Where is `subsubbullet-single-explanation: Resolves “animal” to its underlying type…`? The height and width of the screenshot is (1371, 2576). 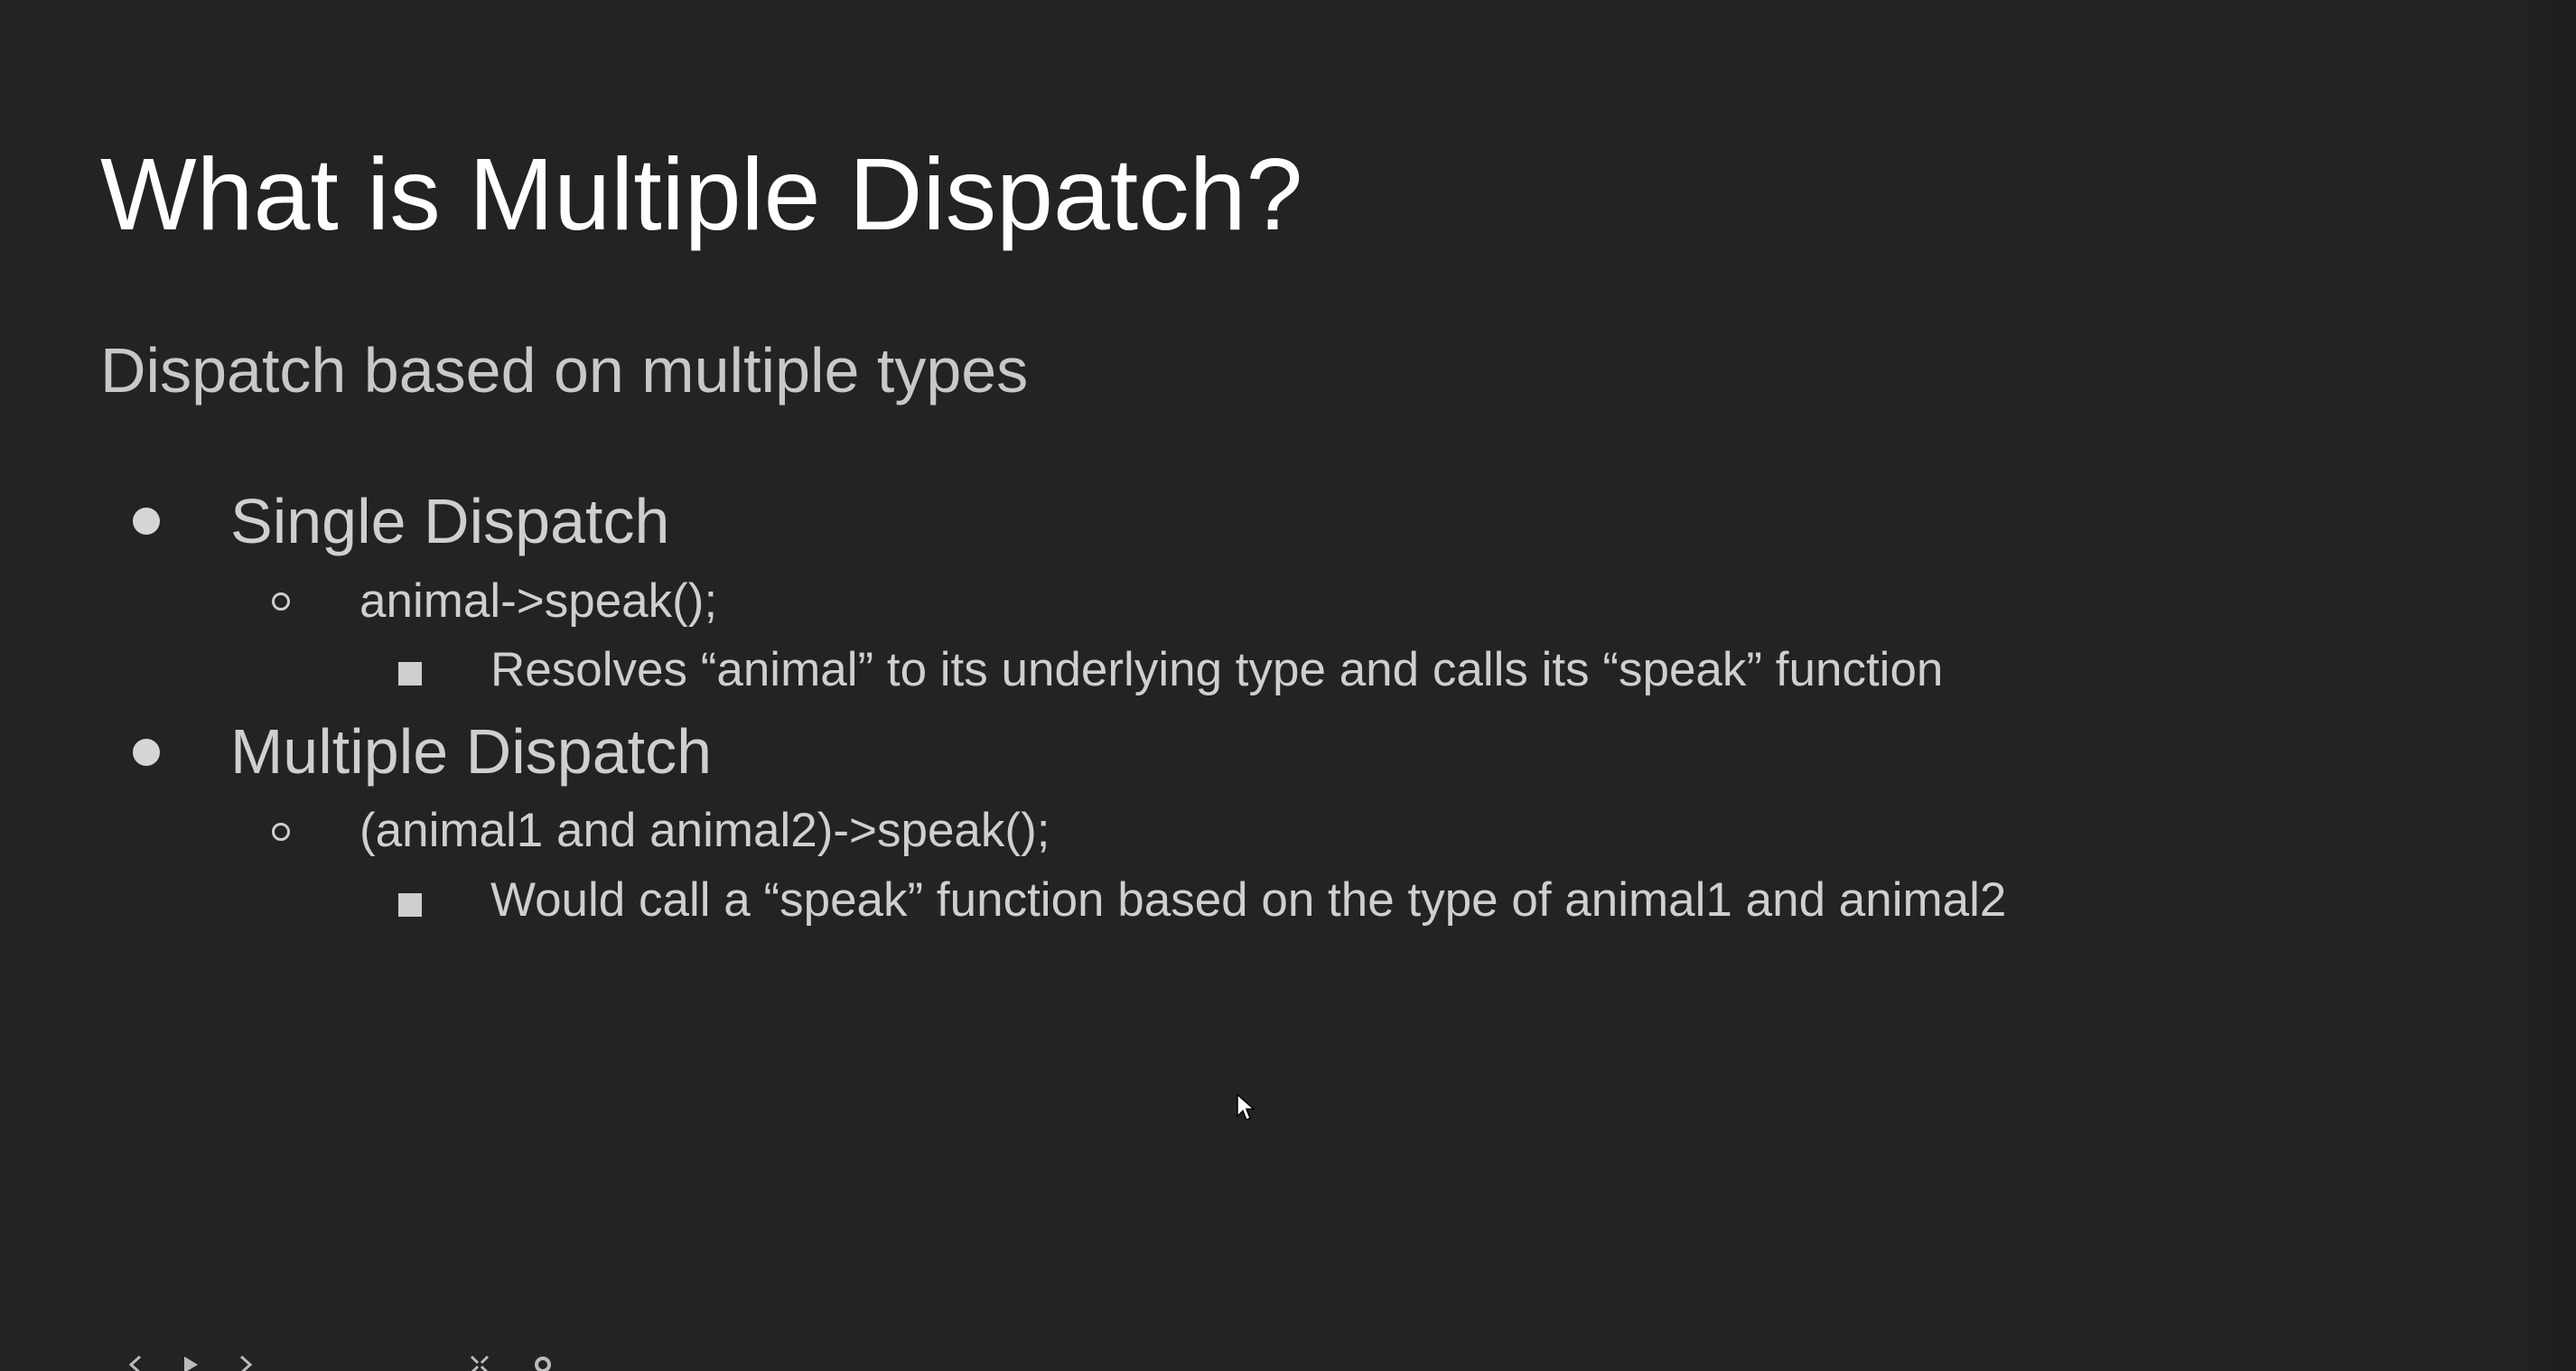 subsubbullet-single-explanation: Resolves “animal” to its underlying type… is located at coordinates (1217, 669).